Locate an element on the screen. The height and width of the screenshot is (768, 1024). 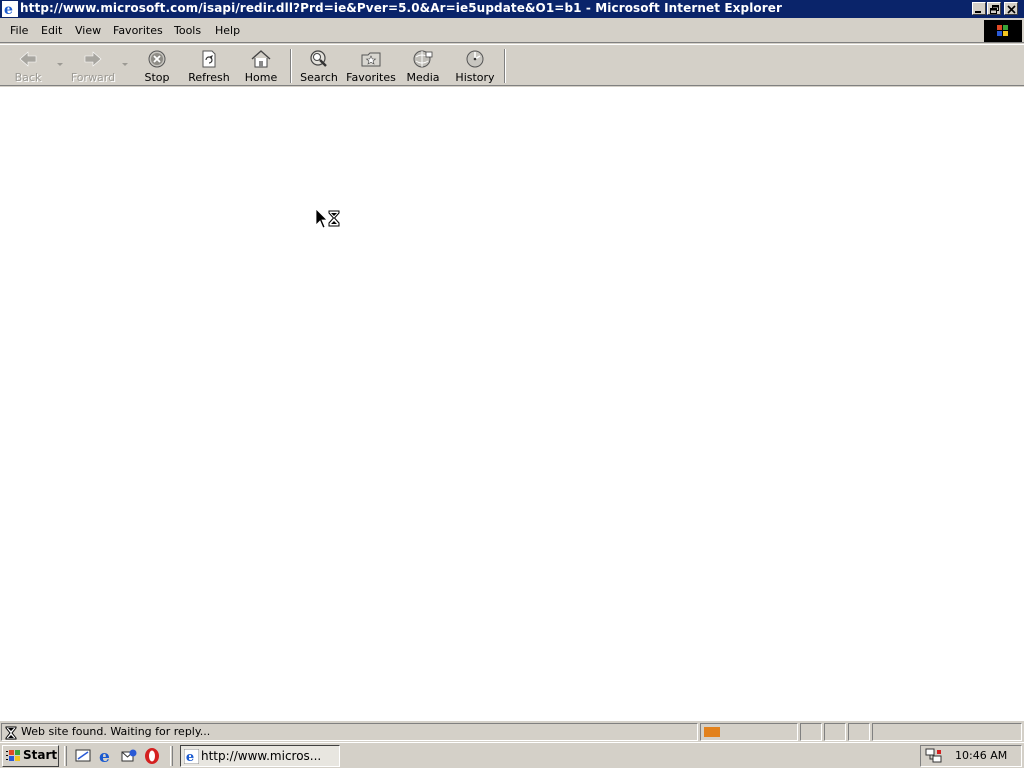
ie-task-icon: e is located at coordinates (191, 756).